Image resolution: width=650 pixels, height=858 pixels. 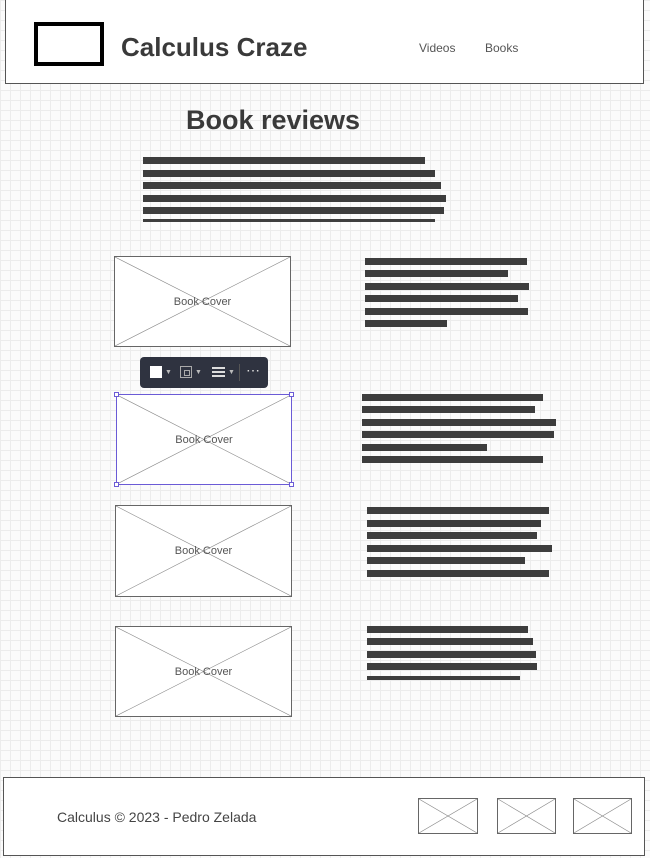 What do you see at coordinates (273, 120) in the screenshot?
I see `page-title: Book reviews` at bounding box center [273, 120].